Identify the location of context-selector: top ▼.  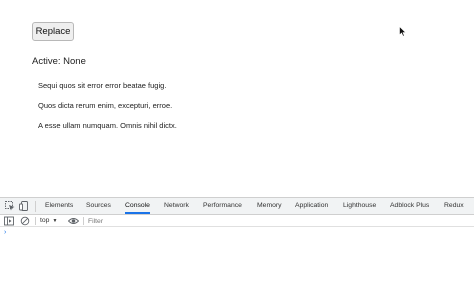
(48, 221).